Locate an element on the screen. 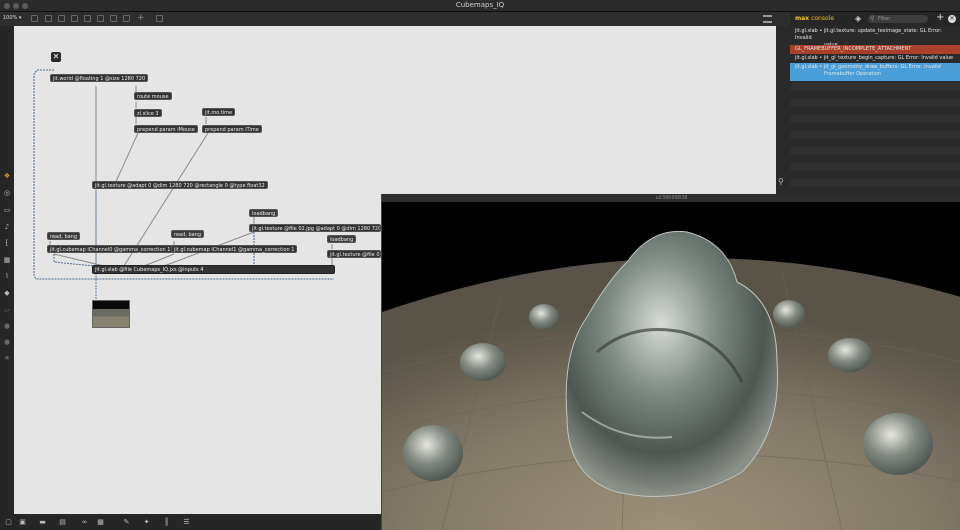 This screenshot has width=960, height=530. patcher-toolbar: 100% ▾ + is located at coordinates (395, 19).